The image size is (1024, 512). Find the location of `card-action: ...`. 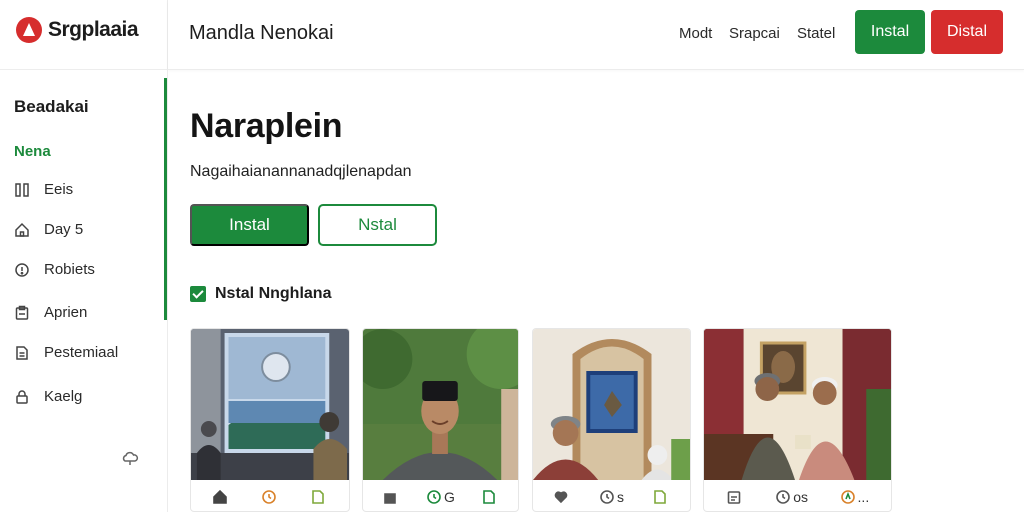

card-action: ... is located at coordinates (855, 496).